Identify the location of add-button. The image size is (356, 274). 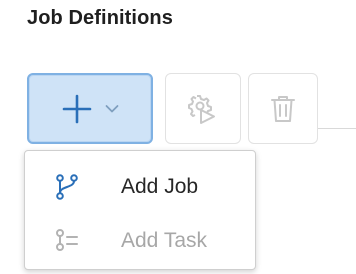
(90, 108).